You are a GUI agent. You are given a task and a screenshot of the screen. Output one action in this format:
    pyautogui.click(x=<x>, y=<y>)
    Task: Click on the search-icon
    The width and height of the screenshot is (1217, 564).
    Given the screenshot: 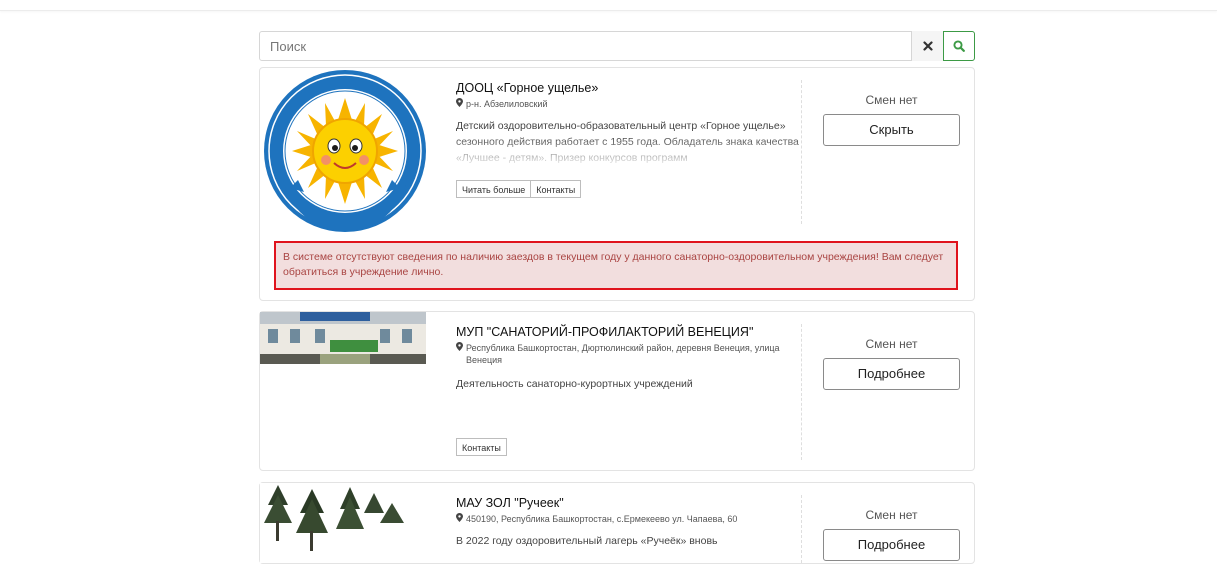 What is the action you would take?
    pyautogui.click(x=959, y=46)
    